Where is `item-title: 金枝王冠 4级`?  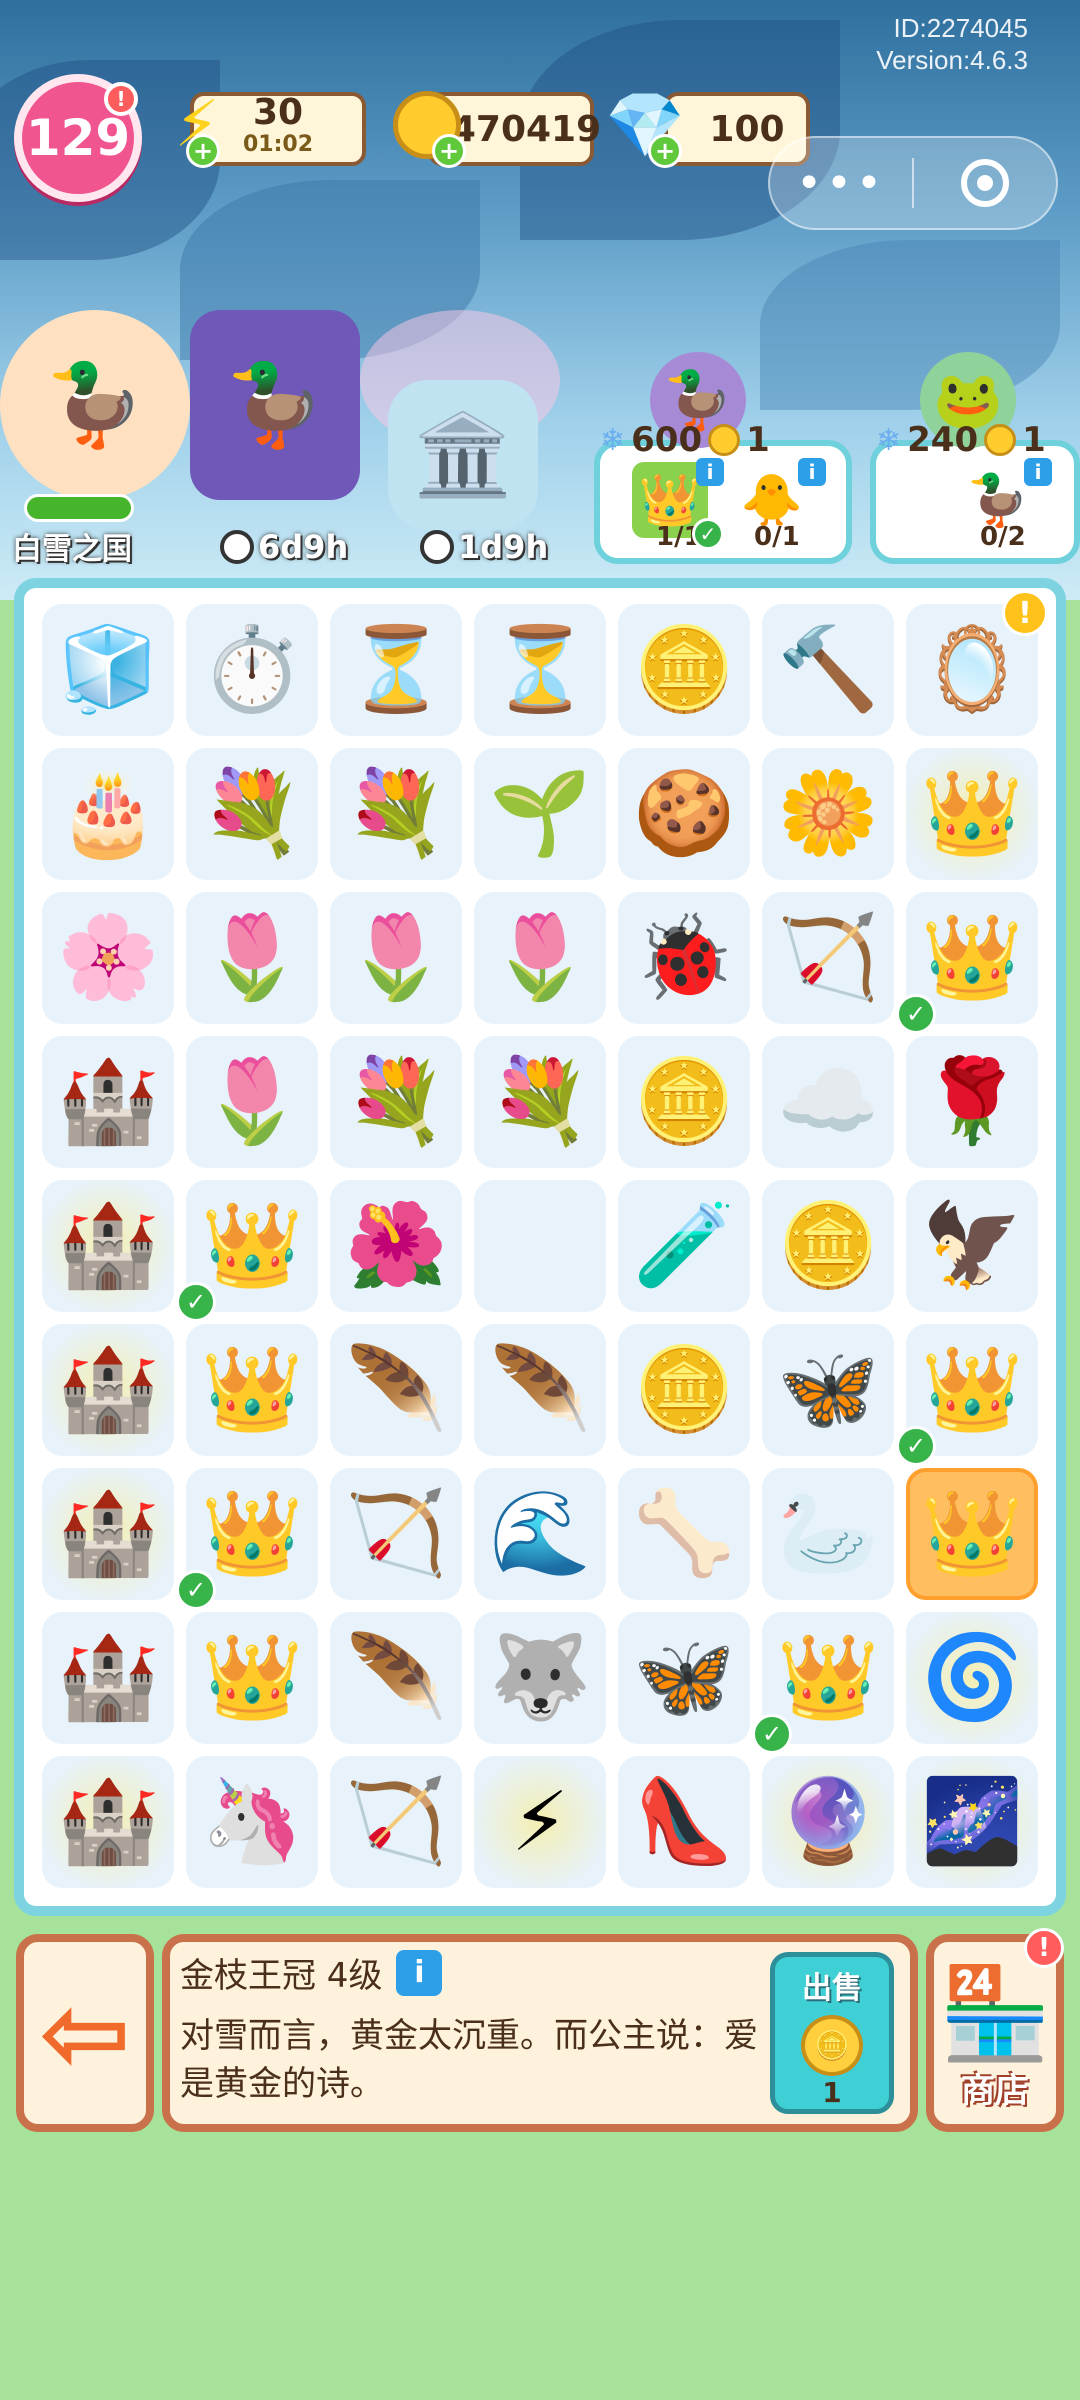 item-title: 金枝王冠 4级 is located at coordinates (281, 1976).